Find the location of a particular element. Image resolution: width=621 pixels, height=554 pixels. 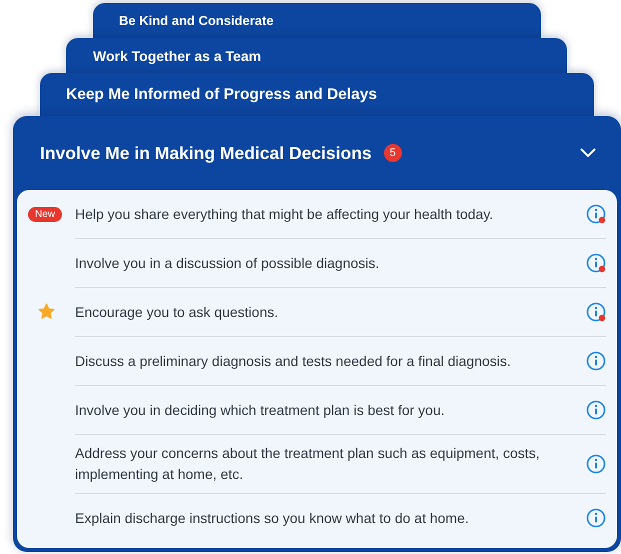

section-header: Work Together as a Team is located at coordinates (316, 55).